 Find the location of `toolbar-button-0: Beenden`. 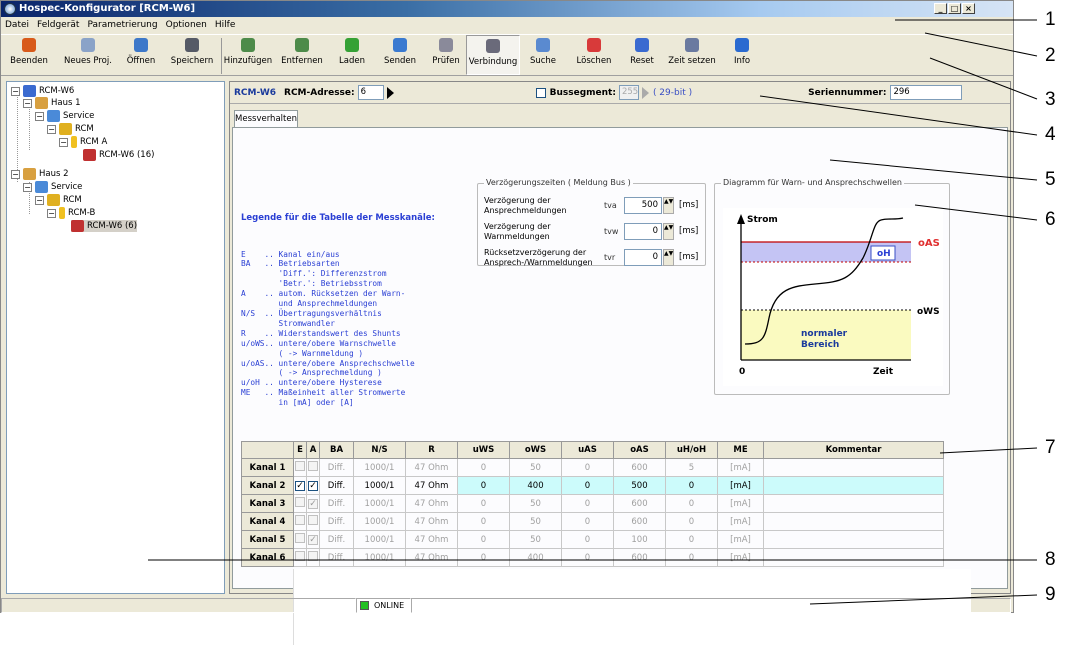

toolbar-button-0: Beenden is located at coordinates (29, 55).